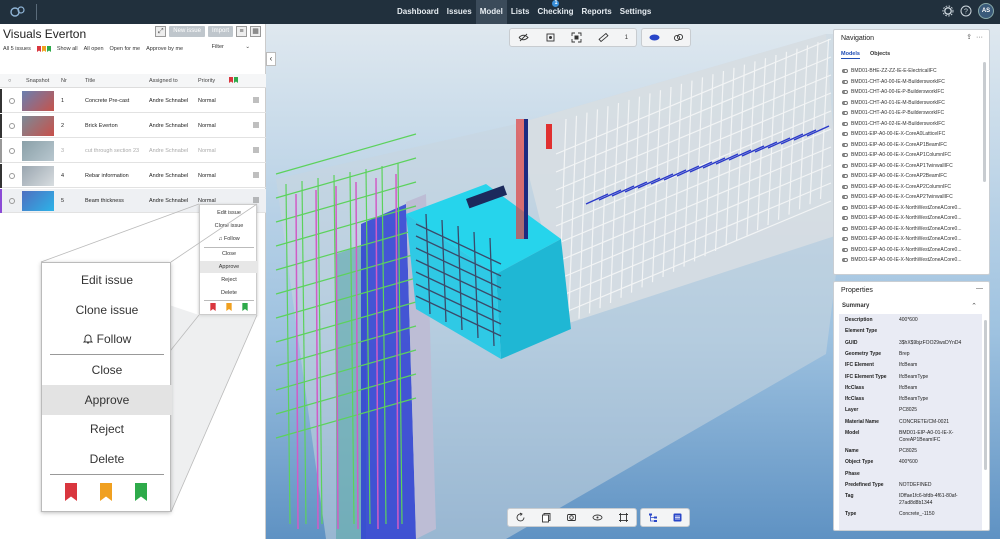  Describe the element at coordinates (894, 176) in the screenshot. I see `list-item: BMD01-EIP-A0-00-IE-X-CoreAP2BeamIFC` at that location.